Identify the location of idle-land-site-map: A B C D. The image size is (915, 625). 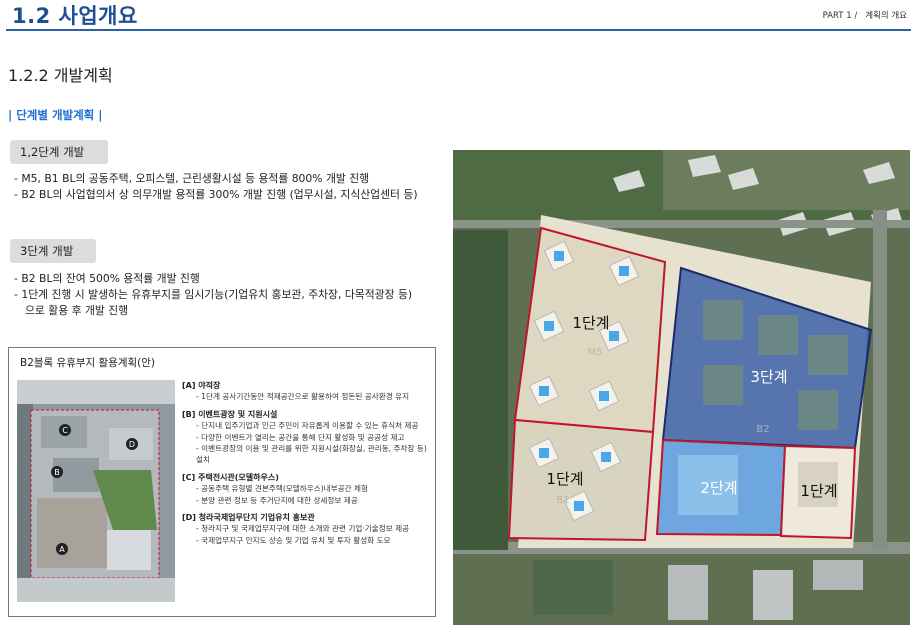
(96, 491).